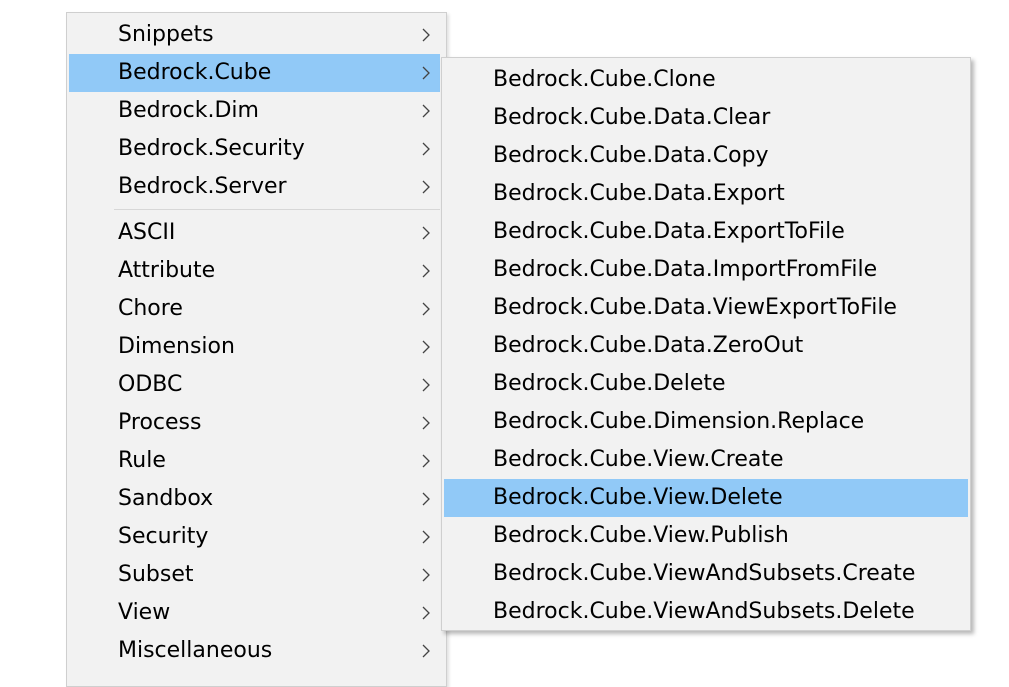 The image size is (1009, 687). Describe the element at coordinates (254, 575) in the screenshot. I see `menu-item-subset: Subset` at that location.